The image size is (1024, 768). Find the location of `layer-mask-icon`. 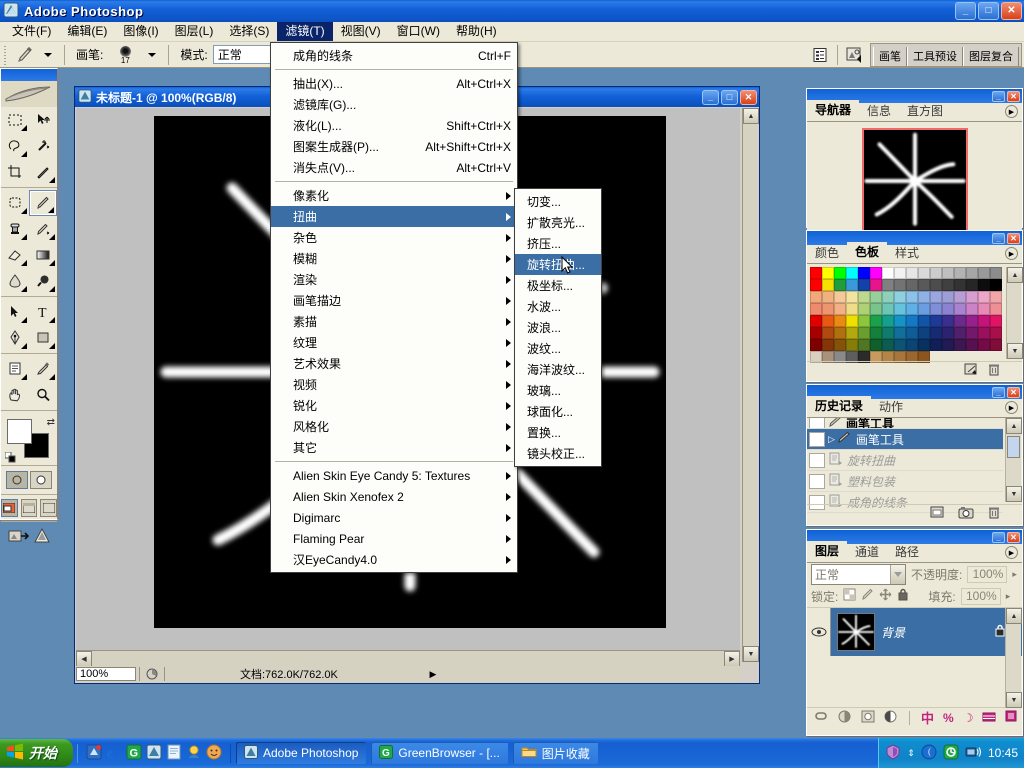

layer-mask-icon is located at coordinates (868, 718).